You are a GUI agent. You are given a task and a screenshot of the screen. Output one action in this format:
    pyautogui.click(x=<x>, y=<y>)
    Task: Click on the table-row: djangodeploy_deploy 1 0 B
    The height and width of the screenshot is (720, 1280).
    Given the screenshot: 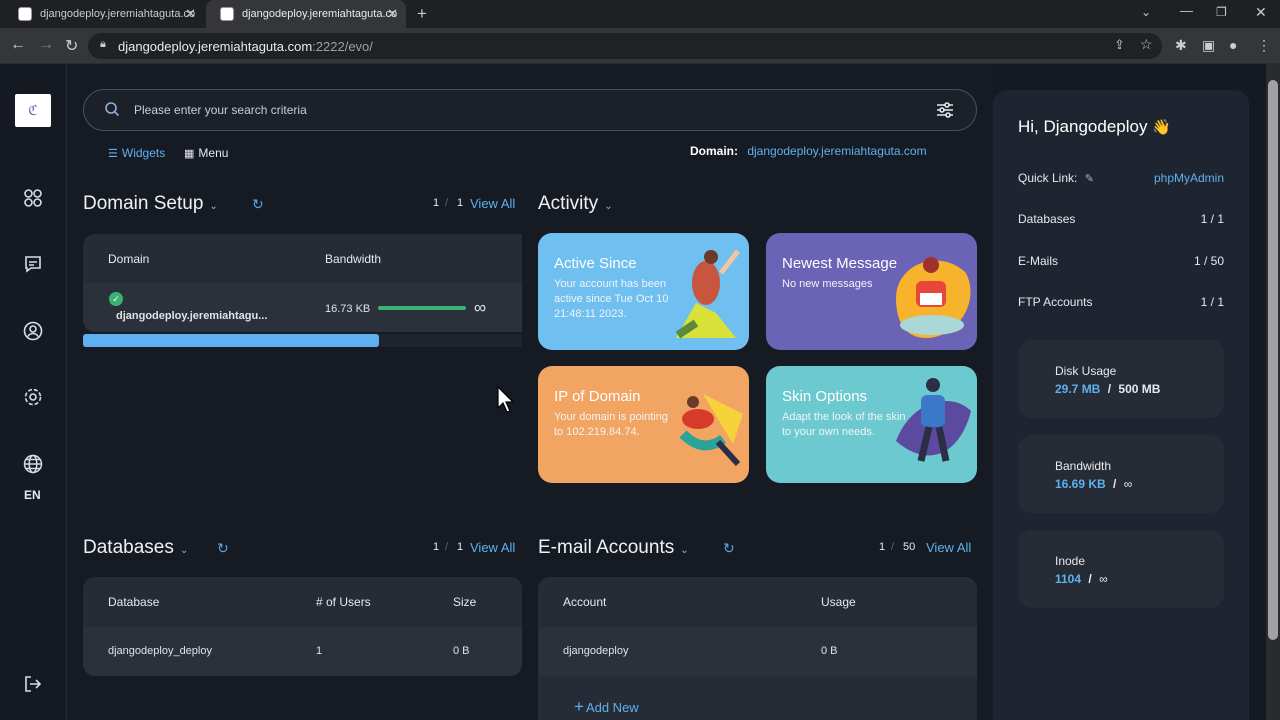 What is the action you would take?
    pyautogui.click(x=302, y=651)
    